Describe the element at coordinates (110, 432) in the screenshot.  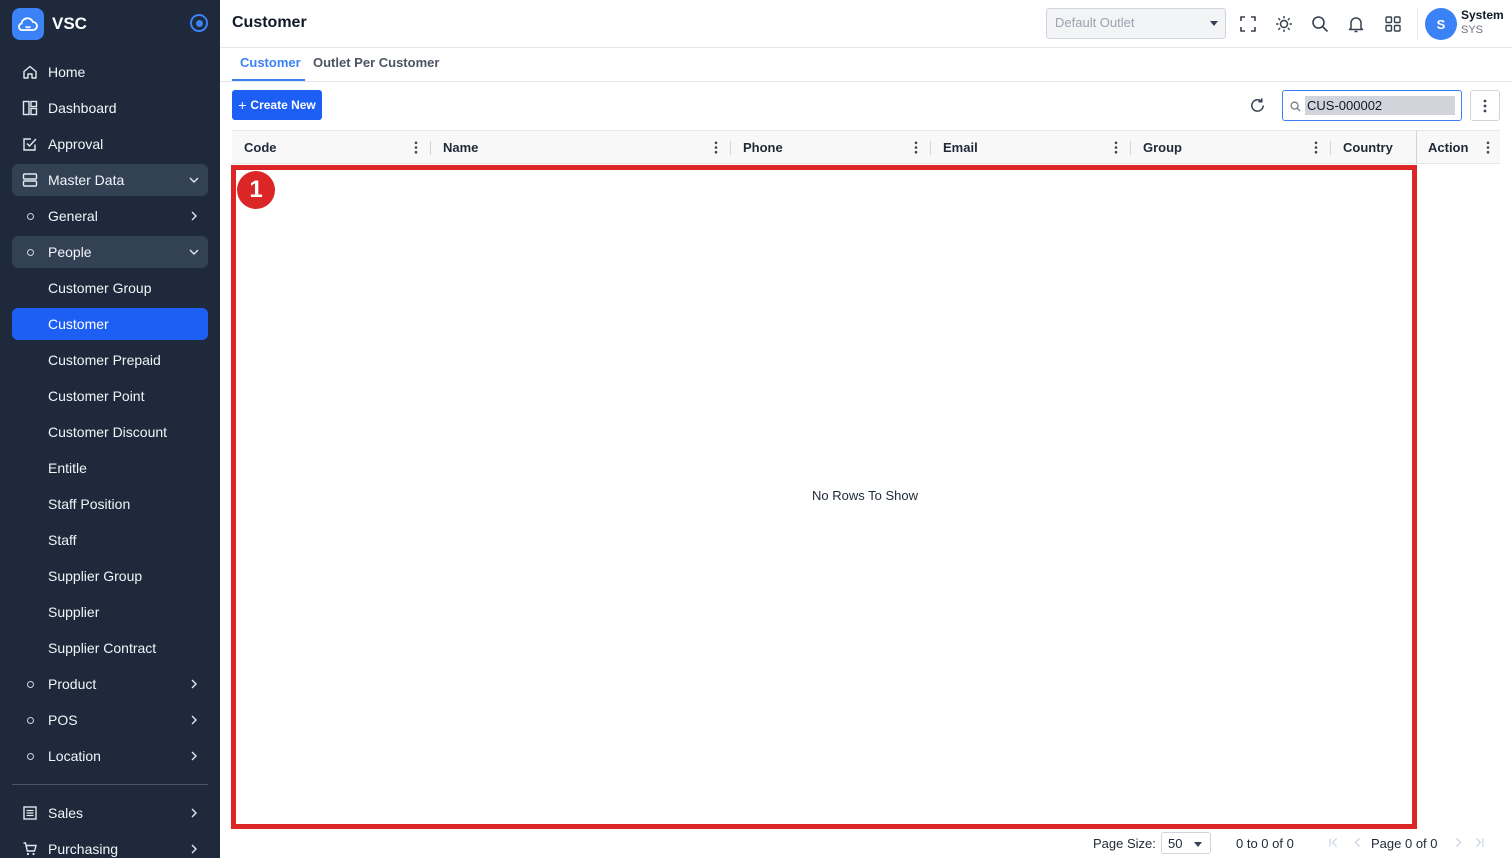
I see `sidebar-item-customer-discount: Customer Discount` at that location.